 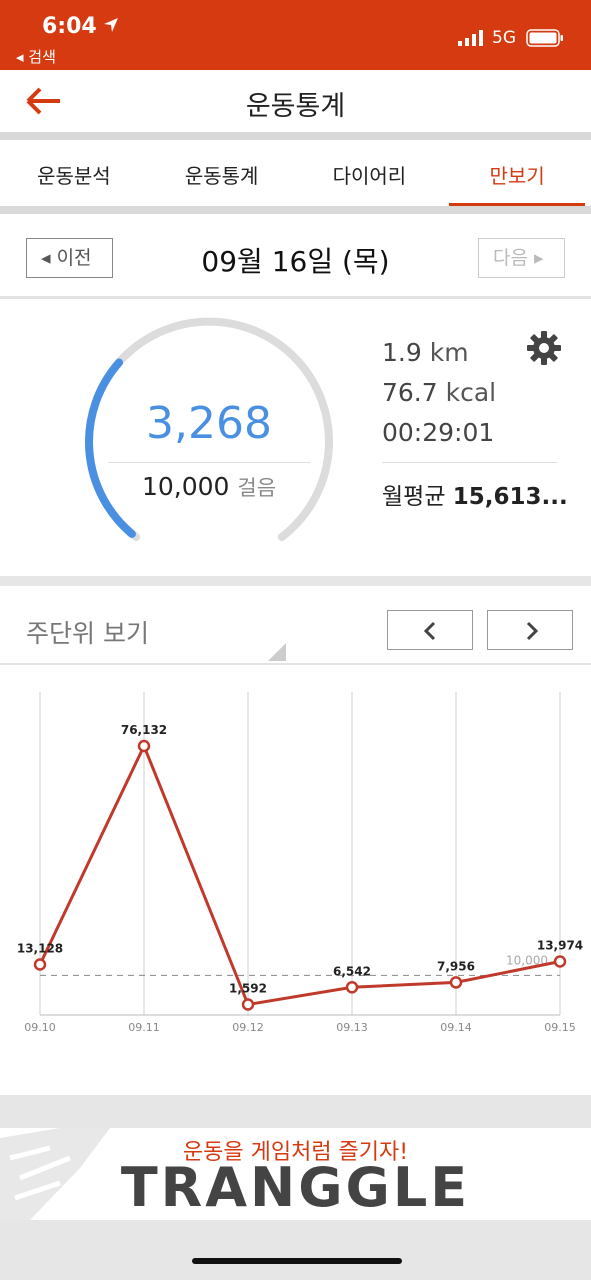 What do you see at coordinates (222, 173) in the screenshot?
I see `tab-statistics: 운동통계` at bounding box center [222, 173].